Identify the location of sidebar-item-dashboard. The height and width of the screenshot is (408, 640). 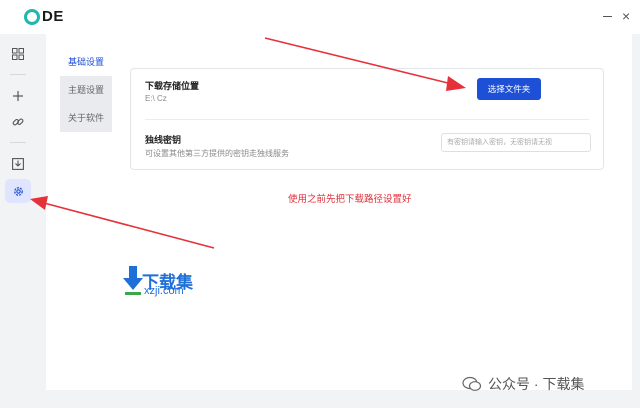
(18, 54).